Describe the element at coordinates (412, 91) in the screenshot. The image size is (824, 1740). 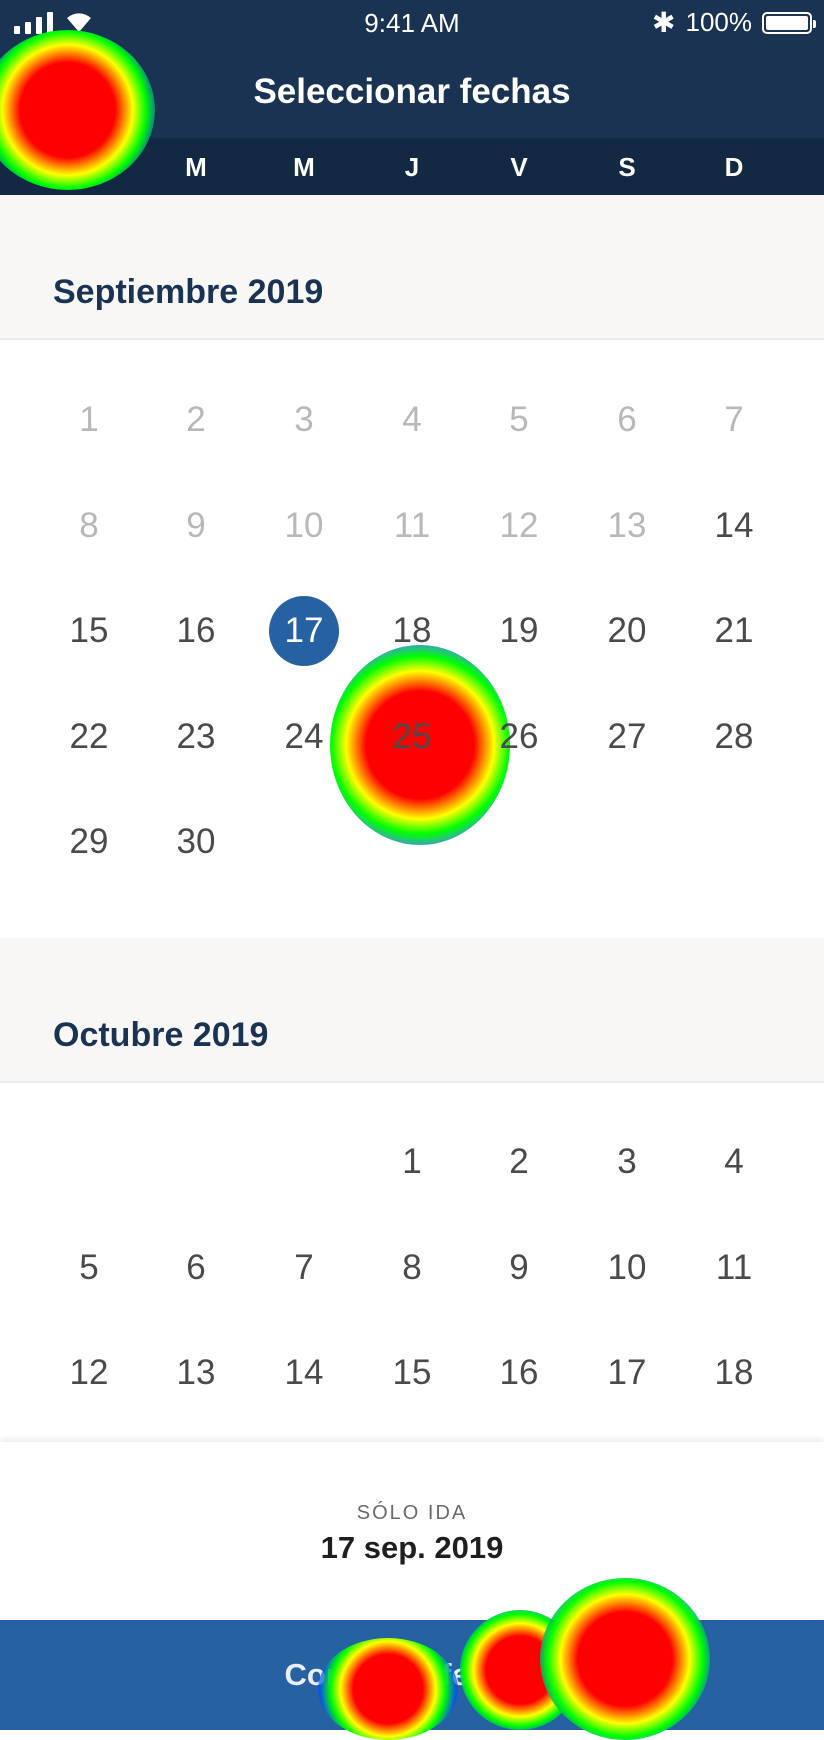
I see `page-title: Seleccionar fechas` at that location.